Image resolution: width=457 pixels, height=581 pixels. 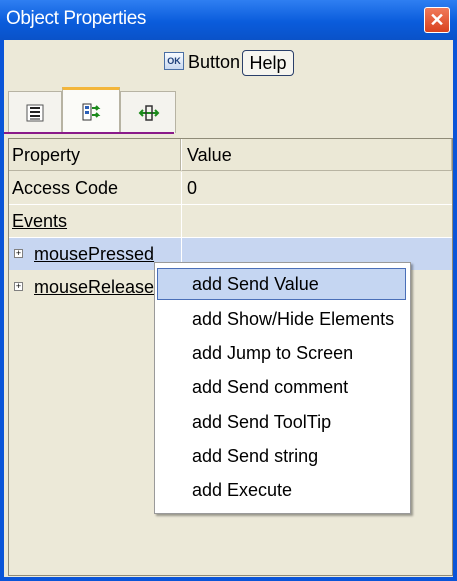 I want to click on property-value, so click(x=316, y=221).